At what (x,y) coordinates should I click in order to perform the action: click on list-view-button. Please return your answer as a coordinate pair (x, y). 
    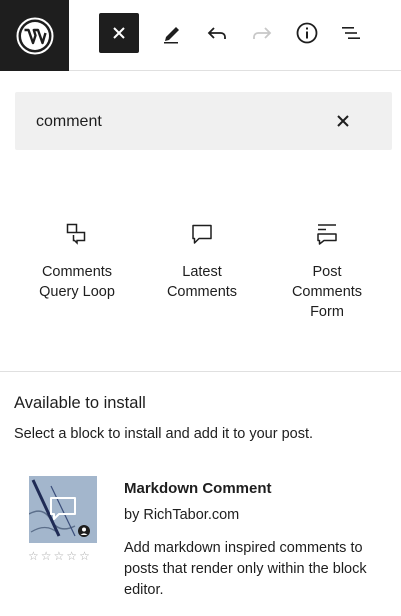
    Looking at the image, I should click on (351, 33).